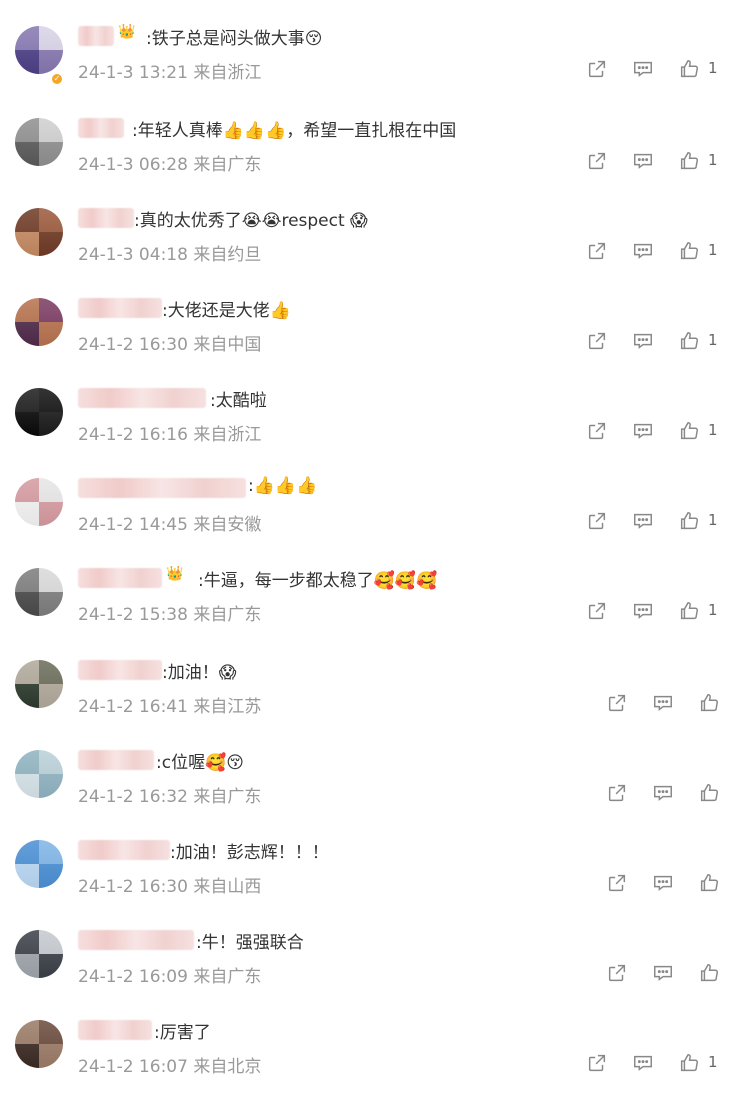  I want to click on comment-item: ✓ 👑:铁子总是闷头做大事😚 24-1-3 13:21 来自浙江 1, so click(370, 65).